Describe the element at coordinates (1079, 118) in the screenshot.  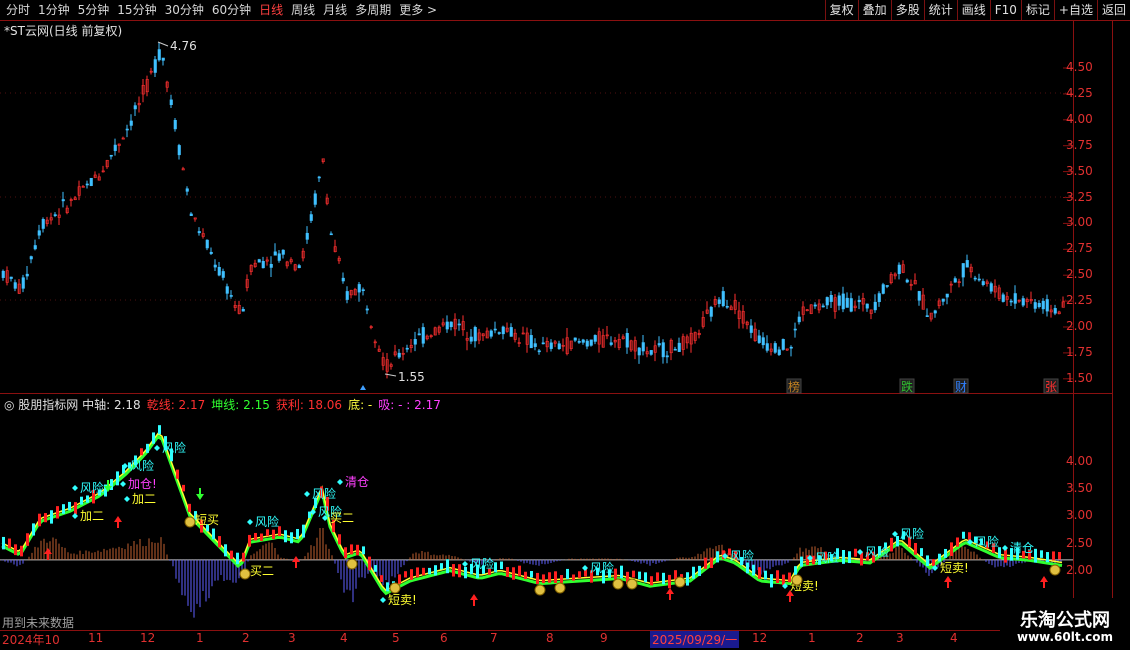
I see `main-y-tick: 4.00` at that location.